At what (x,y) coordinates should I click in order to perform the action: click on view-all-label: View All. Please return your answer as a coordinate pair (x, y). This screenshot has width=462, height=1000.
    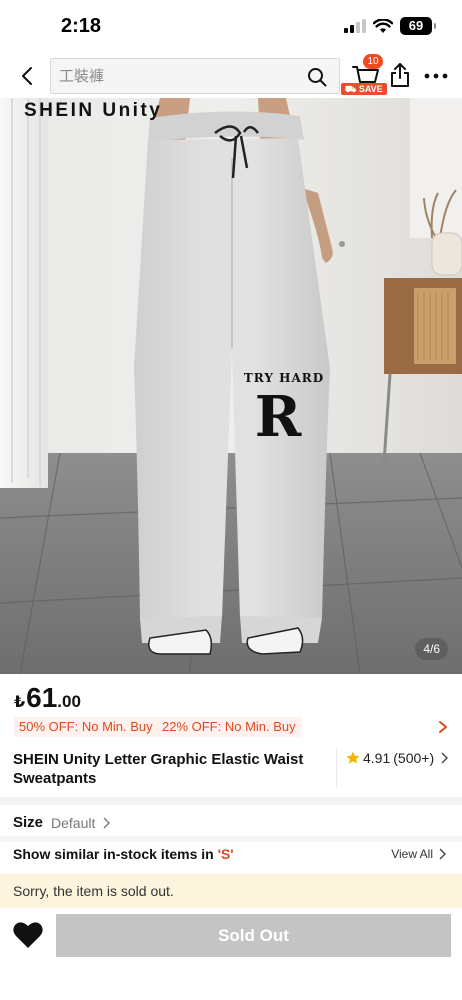
    Looking at the image, I should click on (412, 854).